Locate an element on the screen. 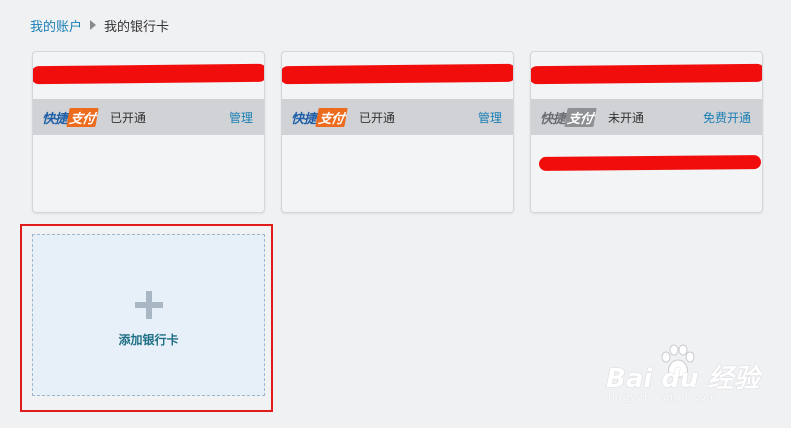  bank-card-1: 快捷 支付 已开通 管理 is located at coordinates (148, 132).